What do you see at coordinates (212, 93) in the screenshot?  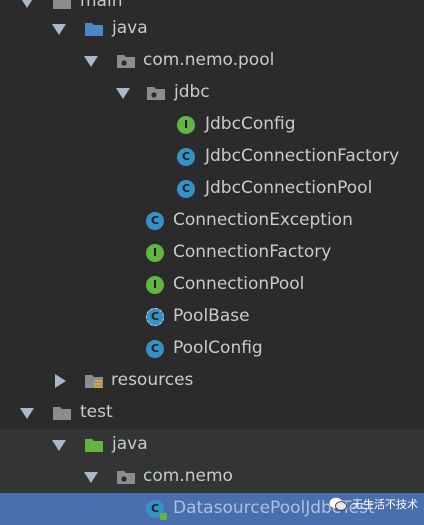 I see `tree-row-package-jdbc: jdbc` at bounding box center [212, 93].